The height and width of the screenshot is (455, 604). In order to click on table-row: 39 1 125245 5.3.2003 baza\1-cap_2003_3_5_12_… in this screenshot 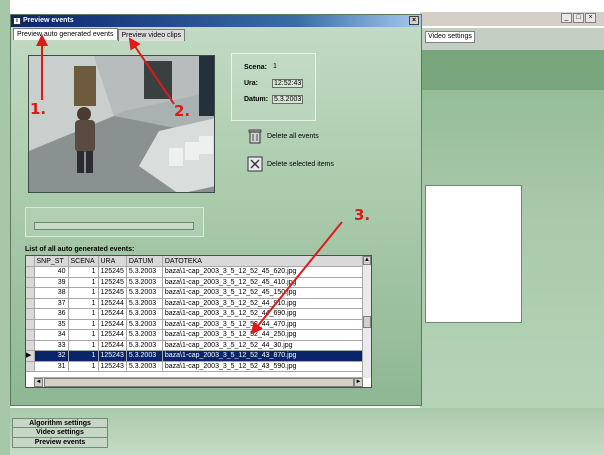, I will do `click(195, 282)`.